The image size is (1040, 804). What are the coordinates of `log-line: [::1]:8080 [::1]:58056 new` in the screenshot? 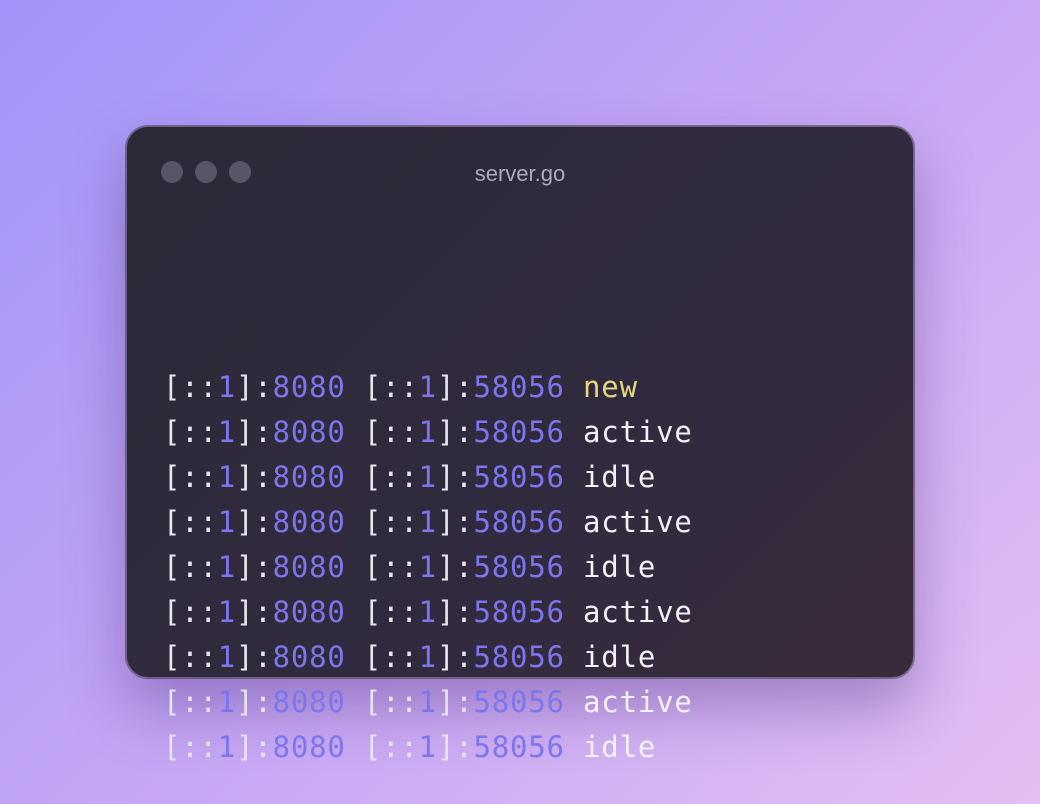 It's located at (400, 387).